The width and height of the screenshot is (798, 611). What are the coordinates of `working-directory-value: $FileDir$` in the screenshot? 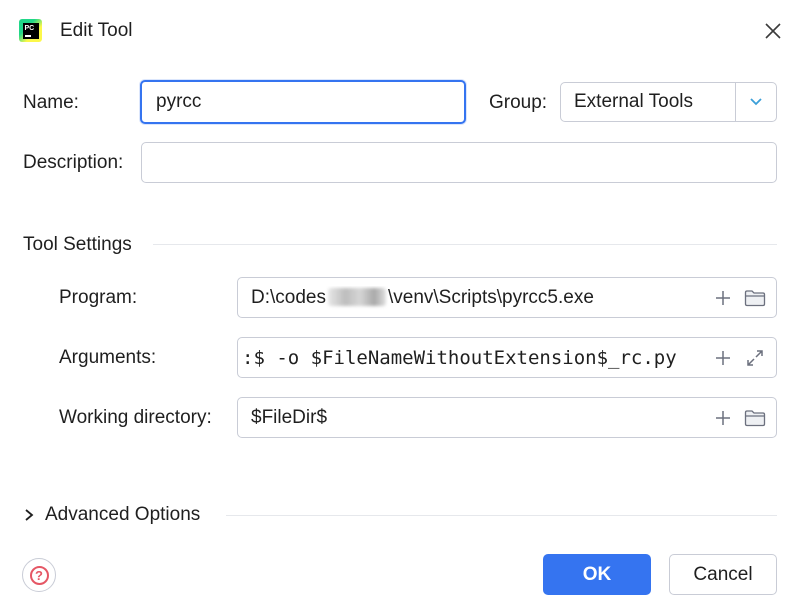 It's located at (289, 417).